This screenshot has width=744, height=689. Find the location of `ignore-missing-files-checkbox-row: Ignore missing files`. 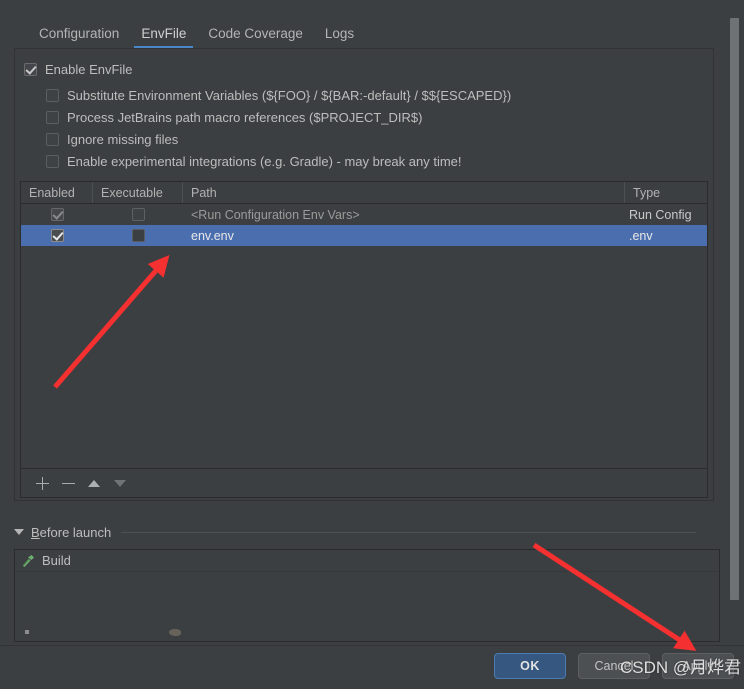

ignore-missing-files-checkbox-row: Ignore missing files is located at coordinates (112, 139).